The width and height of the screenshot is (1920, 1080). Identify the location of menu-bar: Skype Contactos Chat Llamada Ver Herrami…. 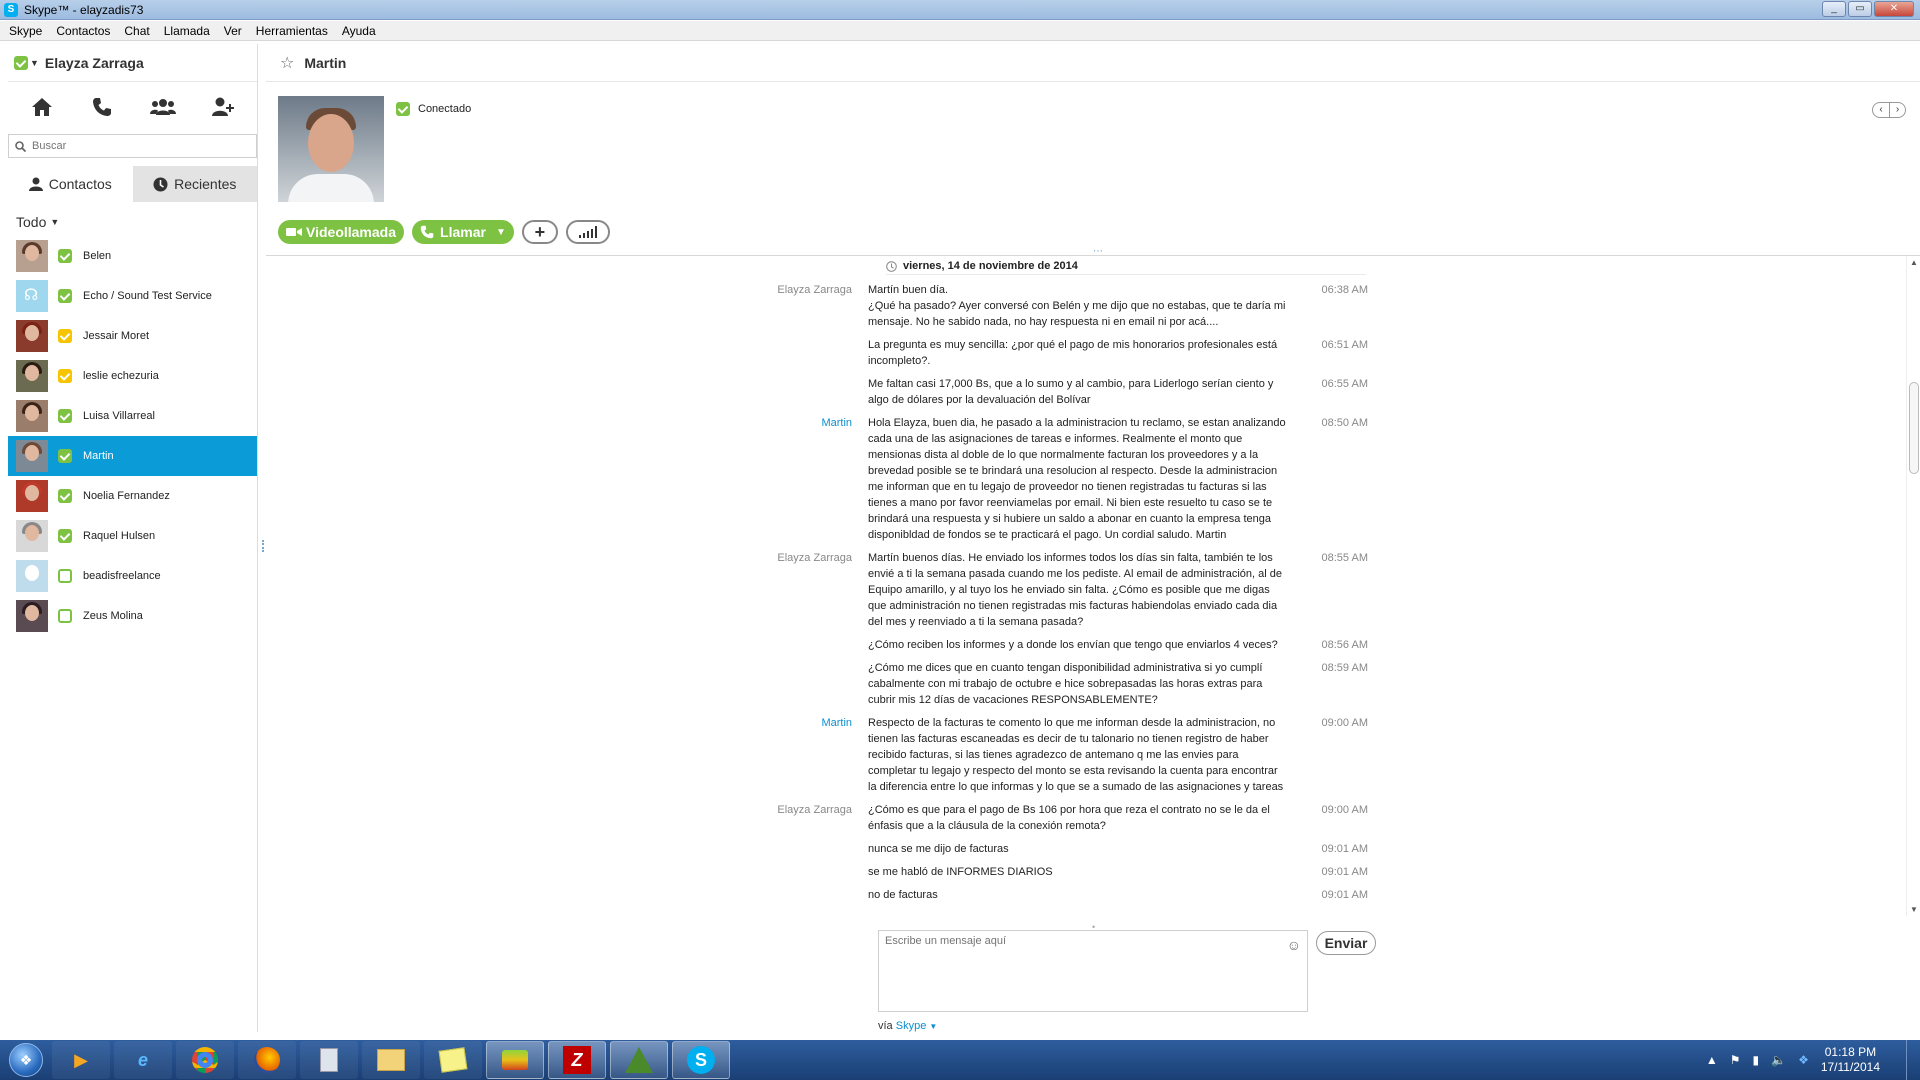
(960, 31).